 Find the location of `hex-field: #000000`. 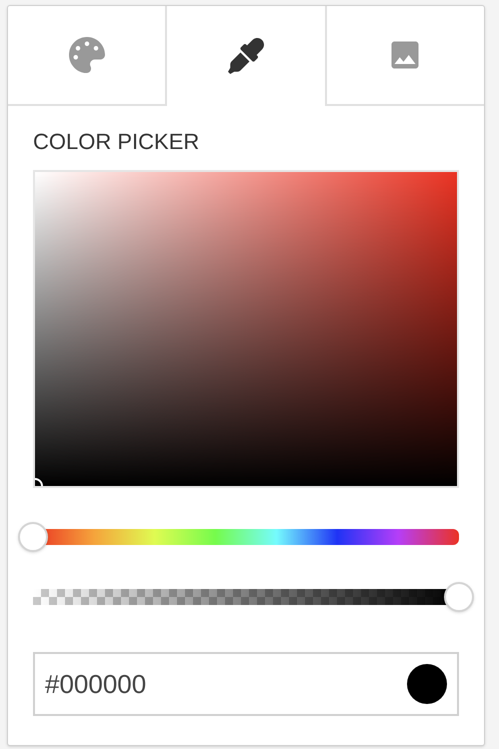

hex-field: #000000 is located at coordinates (246, 684).